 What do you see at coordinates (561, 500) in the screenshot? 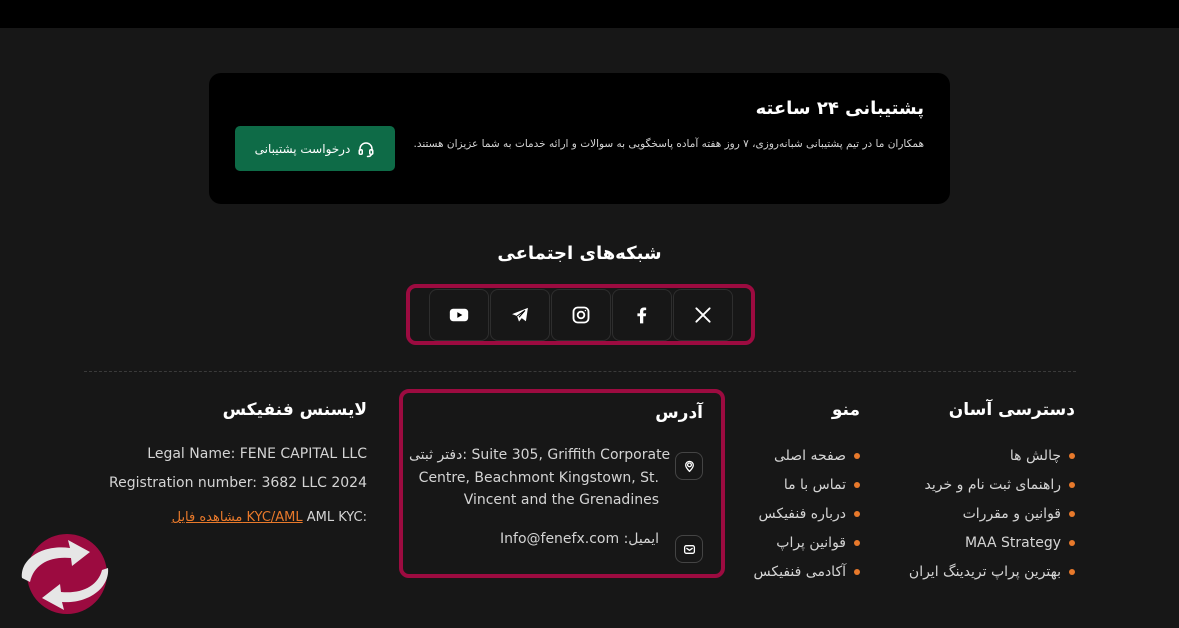
I see `registered-line-3: Vincent and the Grenadines` at bounding box center [561, 500].